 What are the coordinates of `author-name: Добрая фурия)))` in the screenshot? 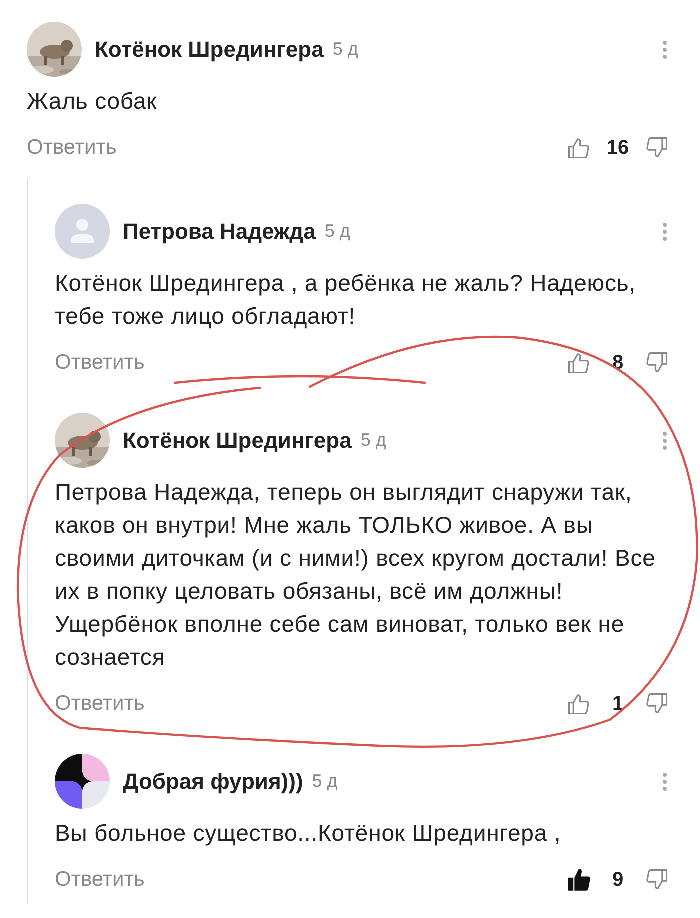 It's located at (213, 781).